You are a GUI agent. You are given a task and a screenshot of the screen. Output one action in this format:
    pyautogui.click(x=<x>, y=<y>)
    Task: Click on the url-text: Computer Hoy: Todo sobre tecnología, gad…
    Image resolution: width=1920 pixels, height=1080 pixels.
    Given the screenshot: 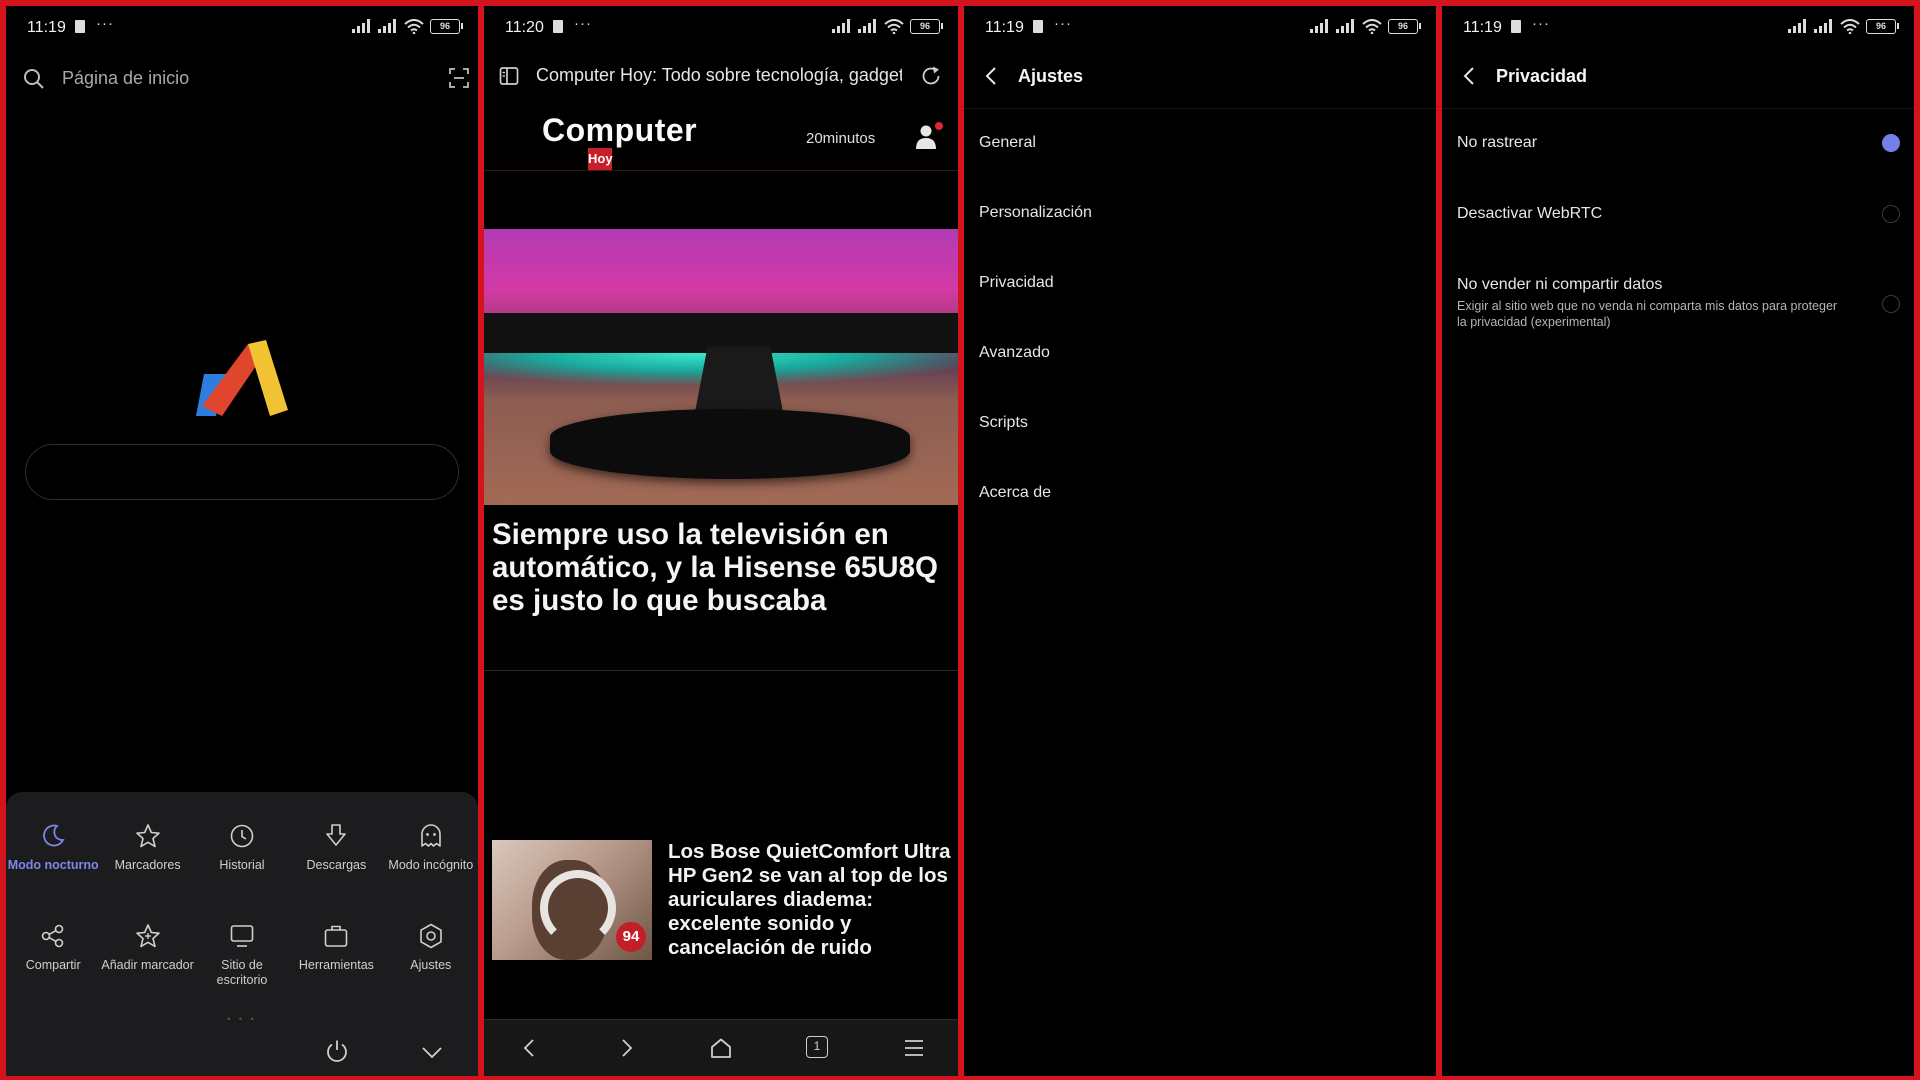 What is the action you would take?
    pyautogui.click(x=719, y=75)
    